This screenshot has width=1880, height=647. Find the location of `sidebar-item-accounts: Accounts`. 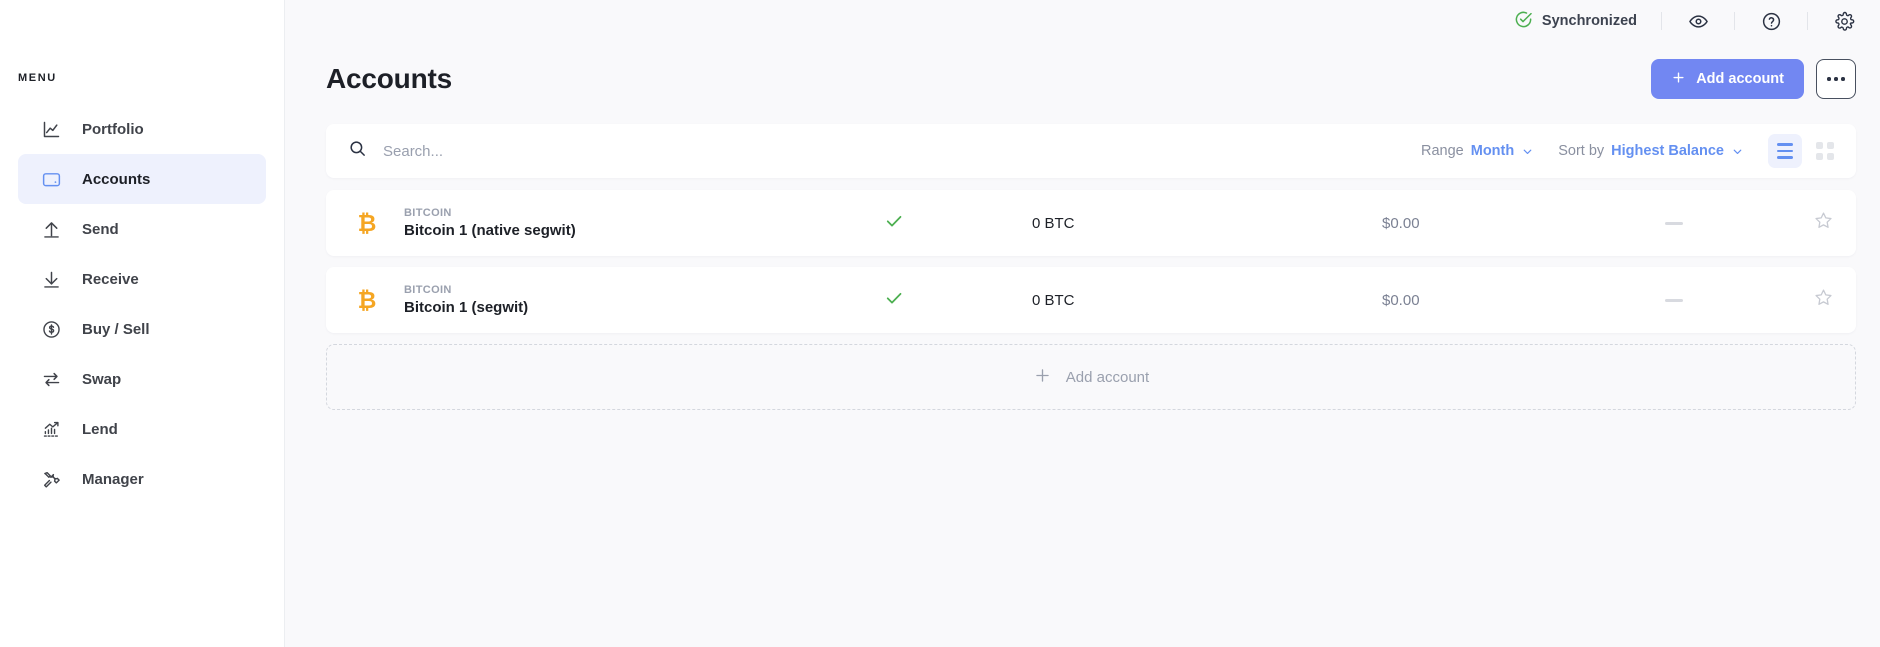

sidebar-item-accounts: Accounts is located at coordinates (142, 179).